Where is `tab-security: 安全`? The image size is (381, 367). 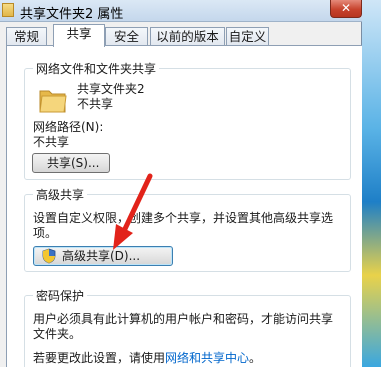
tab-security: 安全 is located at coordinates (126, 36).